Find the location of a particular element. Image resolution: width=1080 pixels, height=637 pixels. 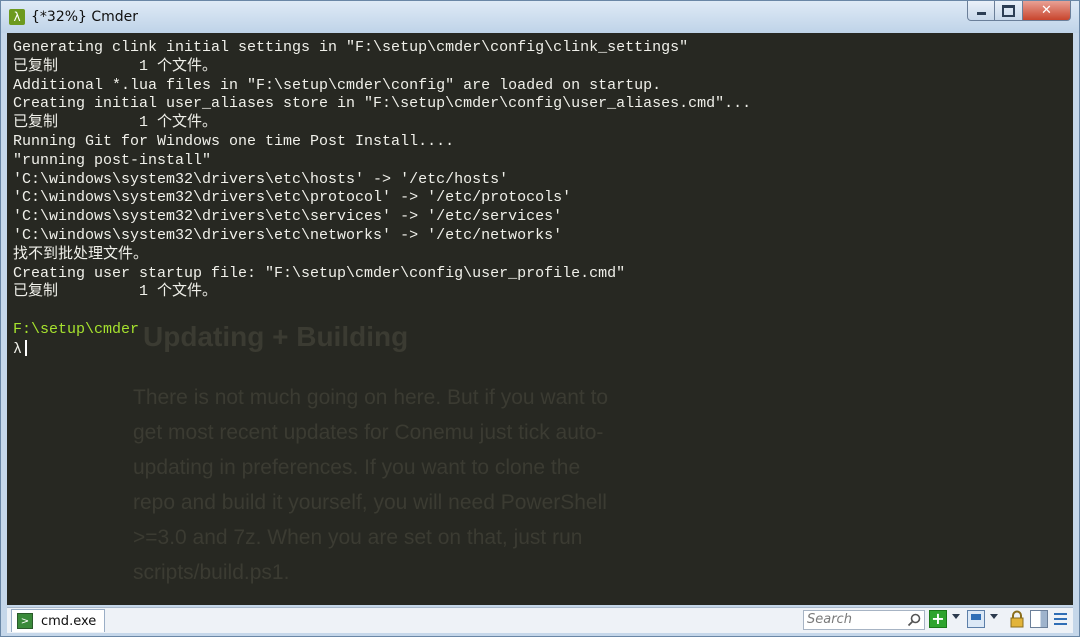

close-button: ✕ is located at coordinates (1047, 11).